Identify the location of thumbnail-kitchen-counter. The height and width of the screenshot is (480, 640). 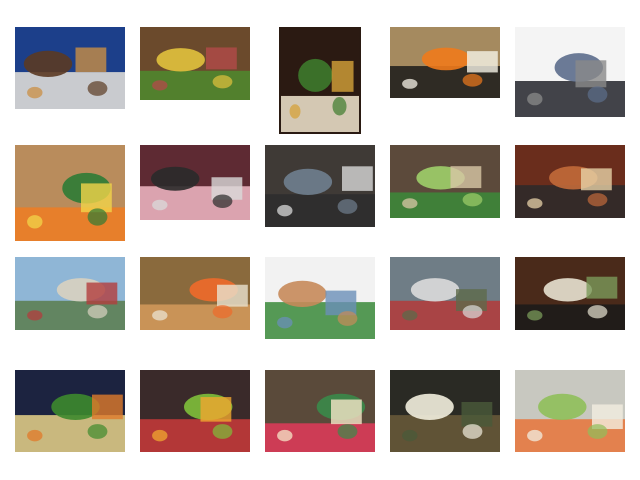
(570, 181).